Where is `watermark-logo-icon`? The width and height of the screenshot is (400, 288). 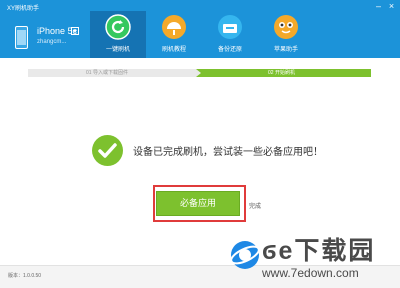 watermark-logo-icon is located at coordinates (245, 255).